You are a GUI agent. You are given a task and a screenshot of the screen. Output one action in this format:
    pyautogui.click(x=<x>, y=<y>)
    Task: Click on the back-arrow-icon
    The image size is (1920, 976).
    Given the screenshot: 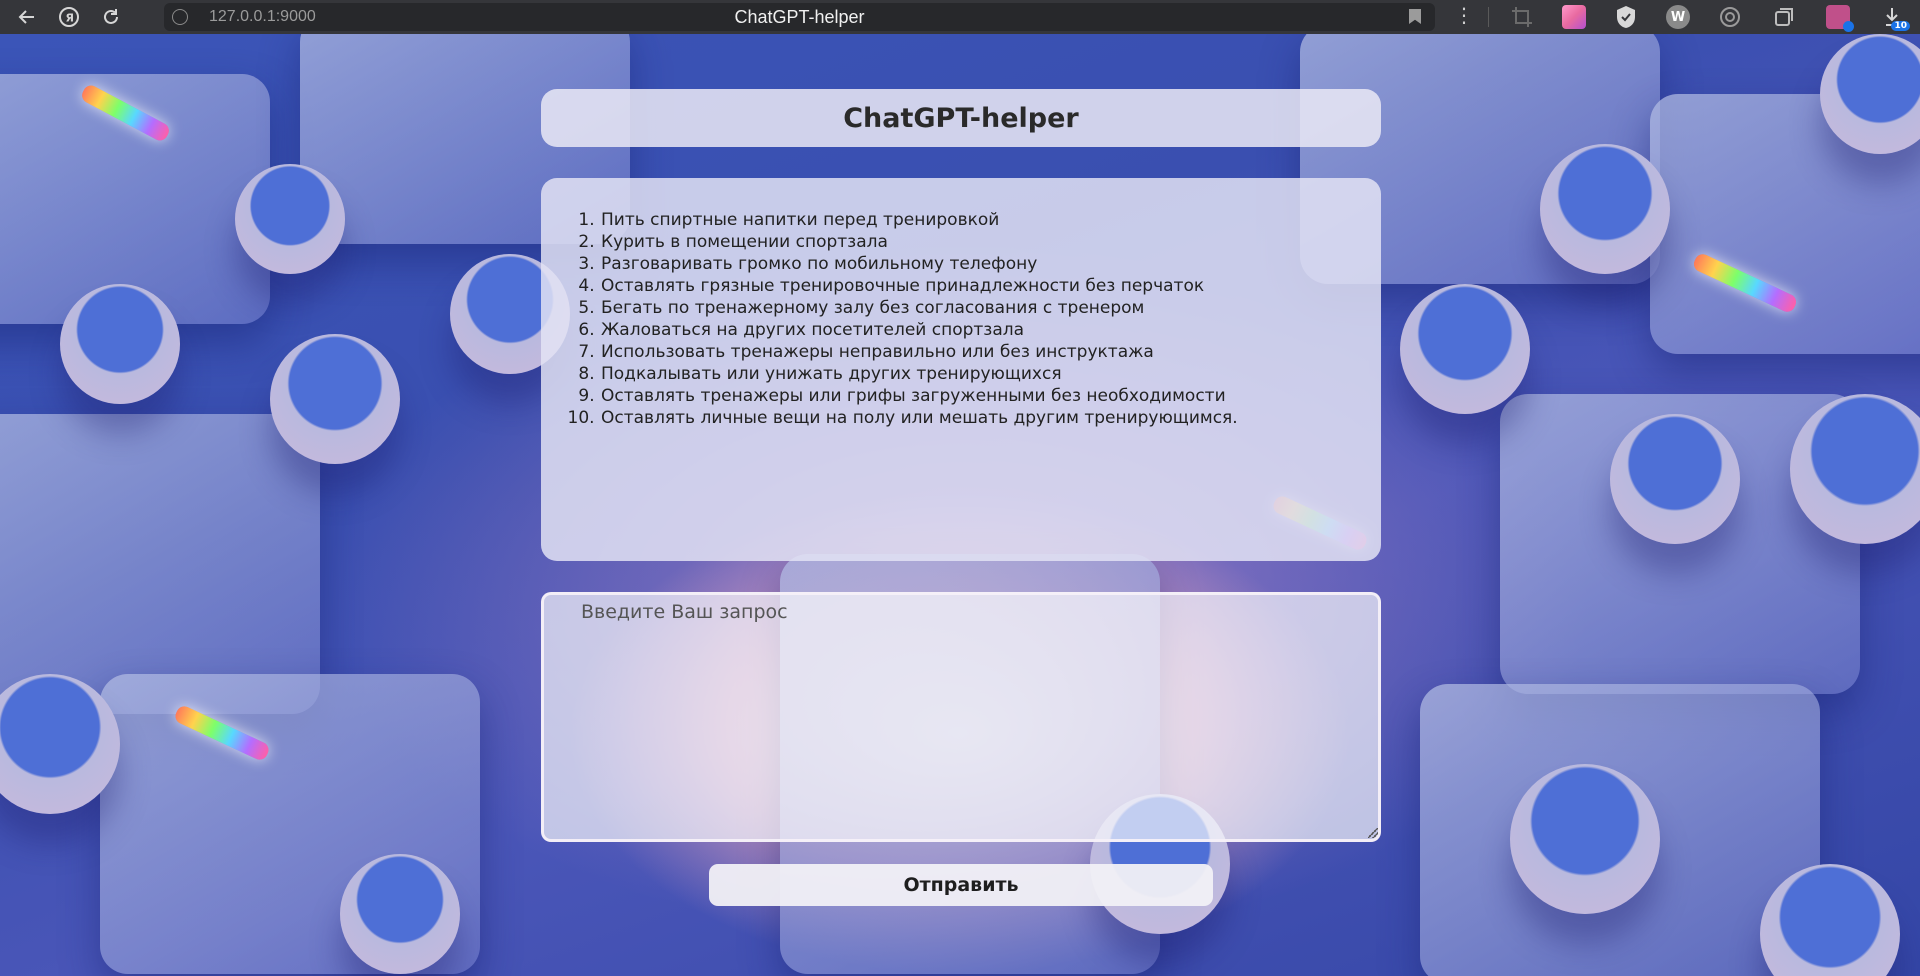 What is the action you would take?
    pyautogui.click(x=27, y=17)
    